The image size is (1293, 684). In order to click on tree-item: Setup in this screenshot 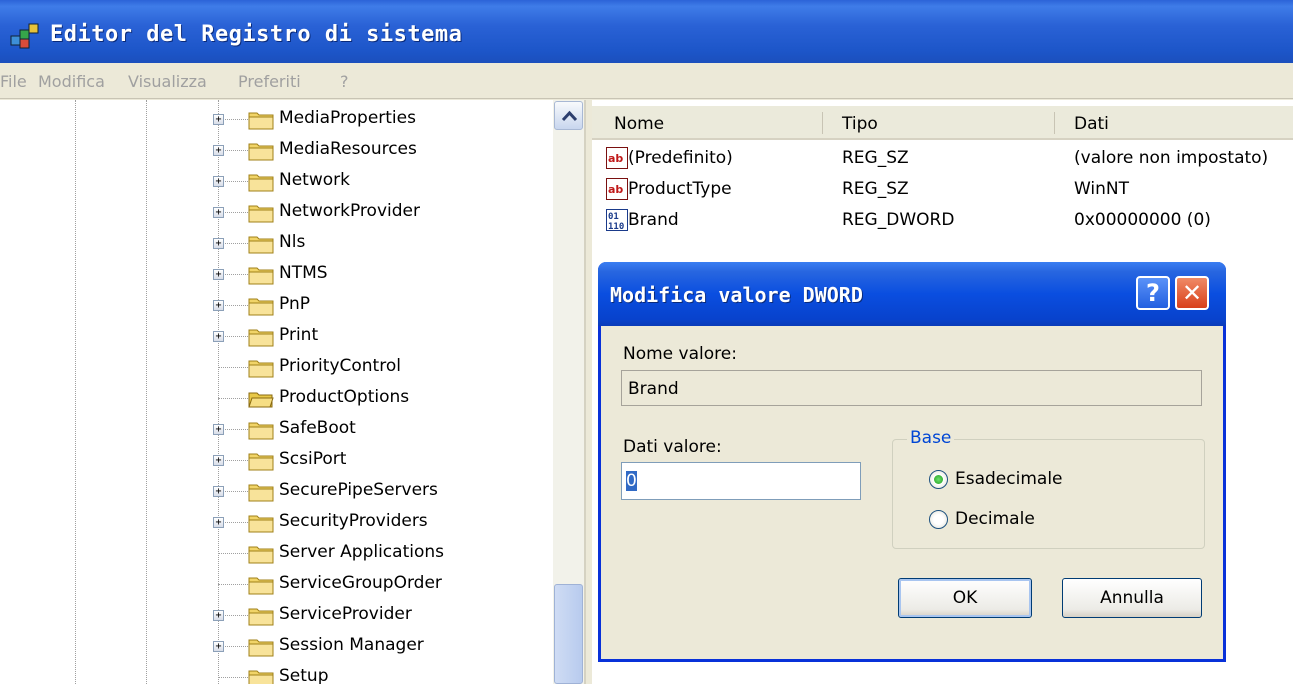, I will do `click(280, 673)`.